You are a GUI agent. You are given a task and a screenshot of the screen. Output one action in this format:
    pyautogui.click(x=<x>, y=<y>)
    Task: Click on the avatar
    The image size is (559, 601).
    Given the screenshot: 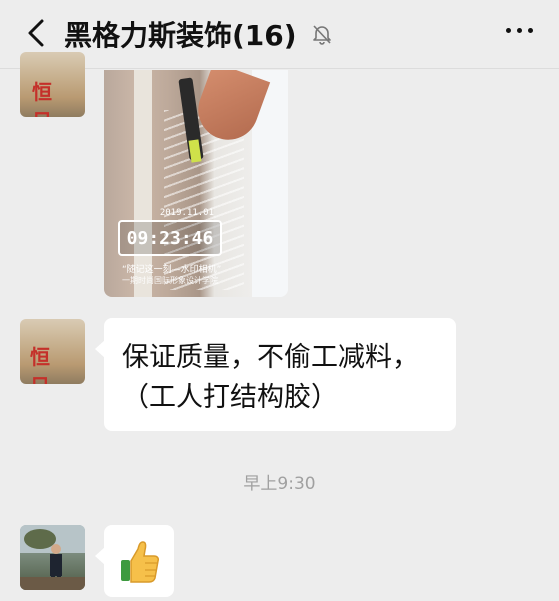 What is the action you would take?
    pyautogui.click(x=52, y=557)
    